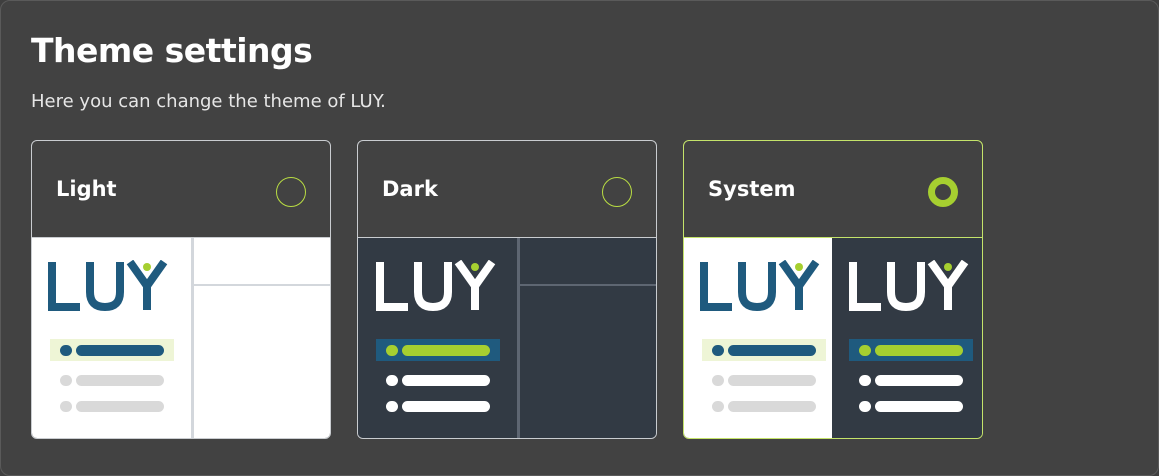 This screenshot has height=476, width=1159. I want to click on theme-preview-system, so click(833, 338).